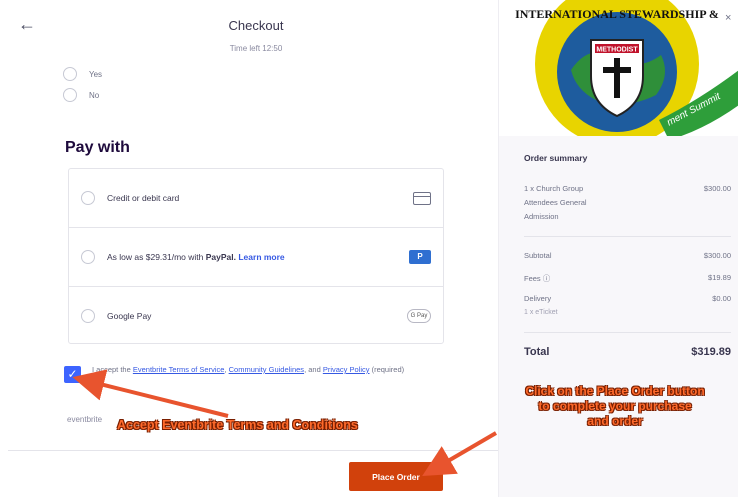 This screenshot has height=497, width=738. What do you see at coordinates (237, 425) in the screenshot?
I see `terms-annotation: Accept Eventbrite Terms and Conditions` at bounding box center [237, 425].